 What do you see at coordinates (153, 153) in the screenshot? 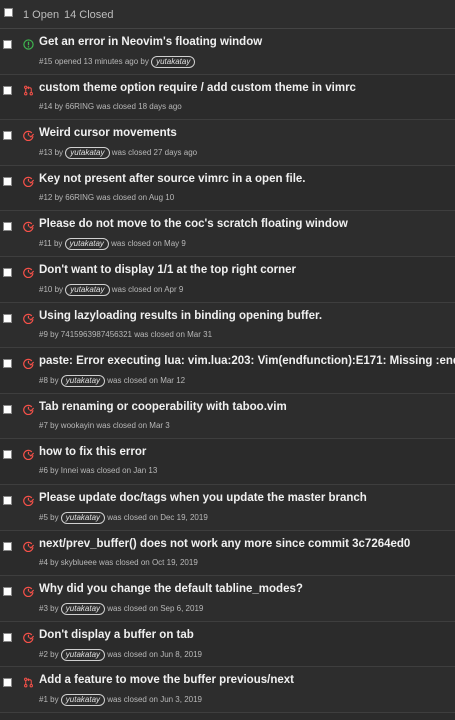
I see `issue-meta-suffix: was closed 27 days ago` at bounding box center [153, 153].